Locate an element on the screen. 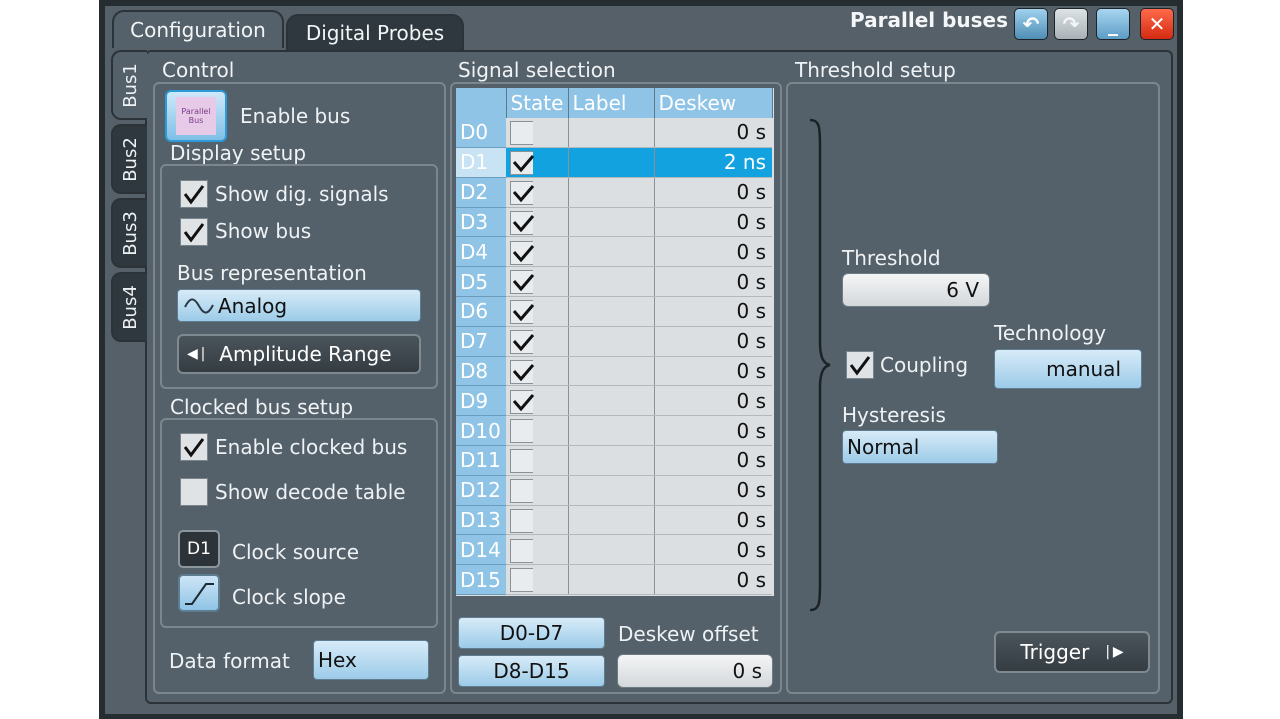 The width and height of the screenshot is (1280, 719). table-row: D4 0 s is located at coordinates (614, 252).